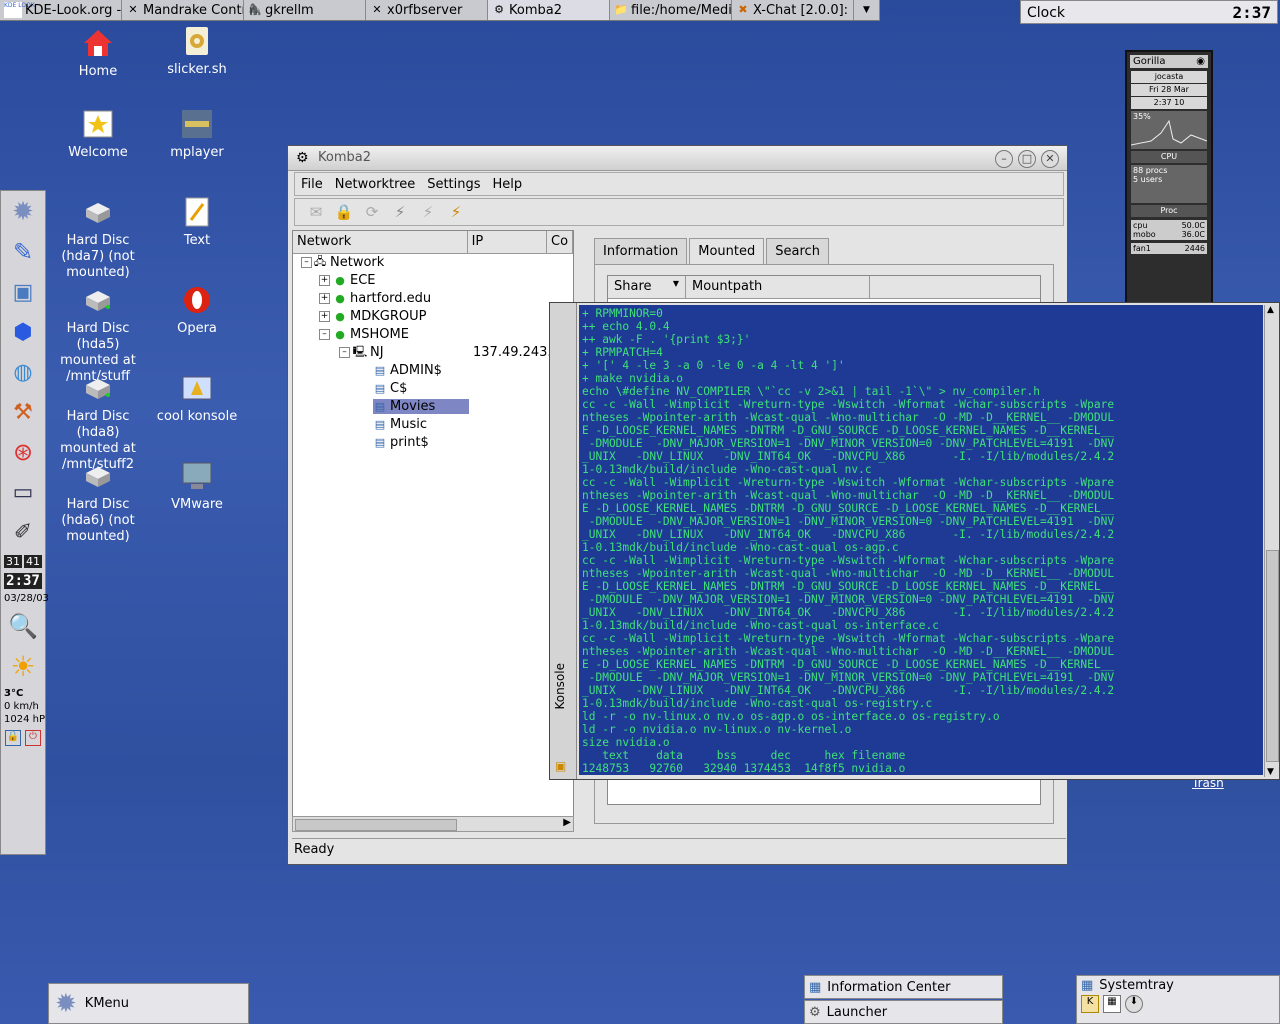 The width and height of the screenshot is (1280, 1024). I want to click on tree-item-host-nj: 🖳 NJ, so click(368, 352).